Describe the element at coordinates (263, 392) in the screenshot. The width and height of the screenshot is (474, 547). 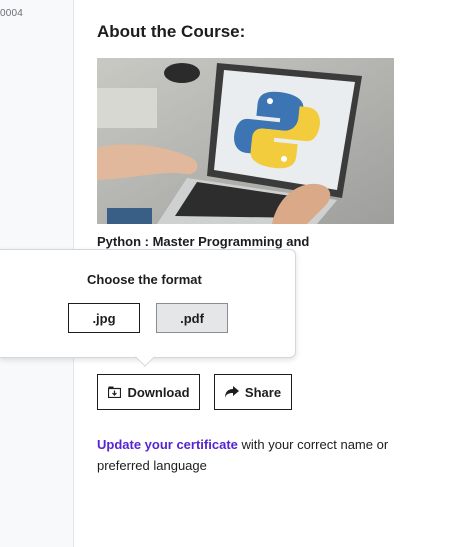
I see `share-label: Share` at that location.